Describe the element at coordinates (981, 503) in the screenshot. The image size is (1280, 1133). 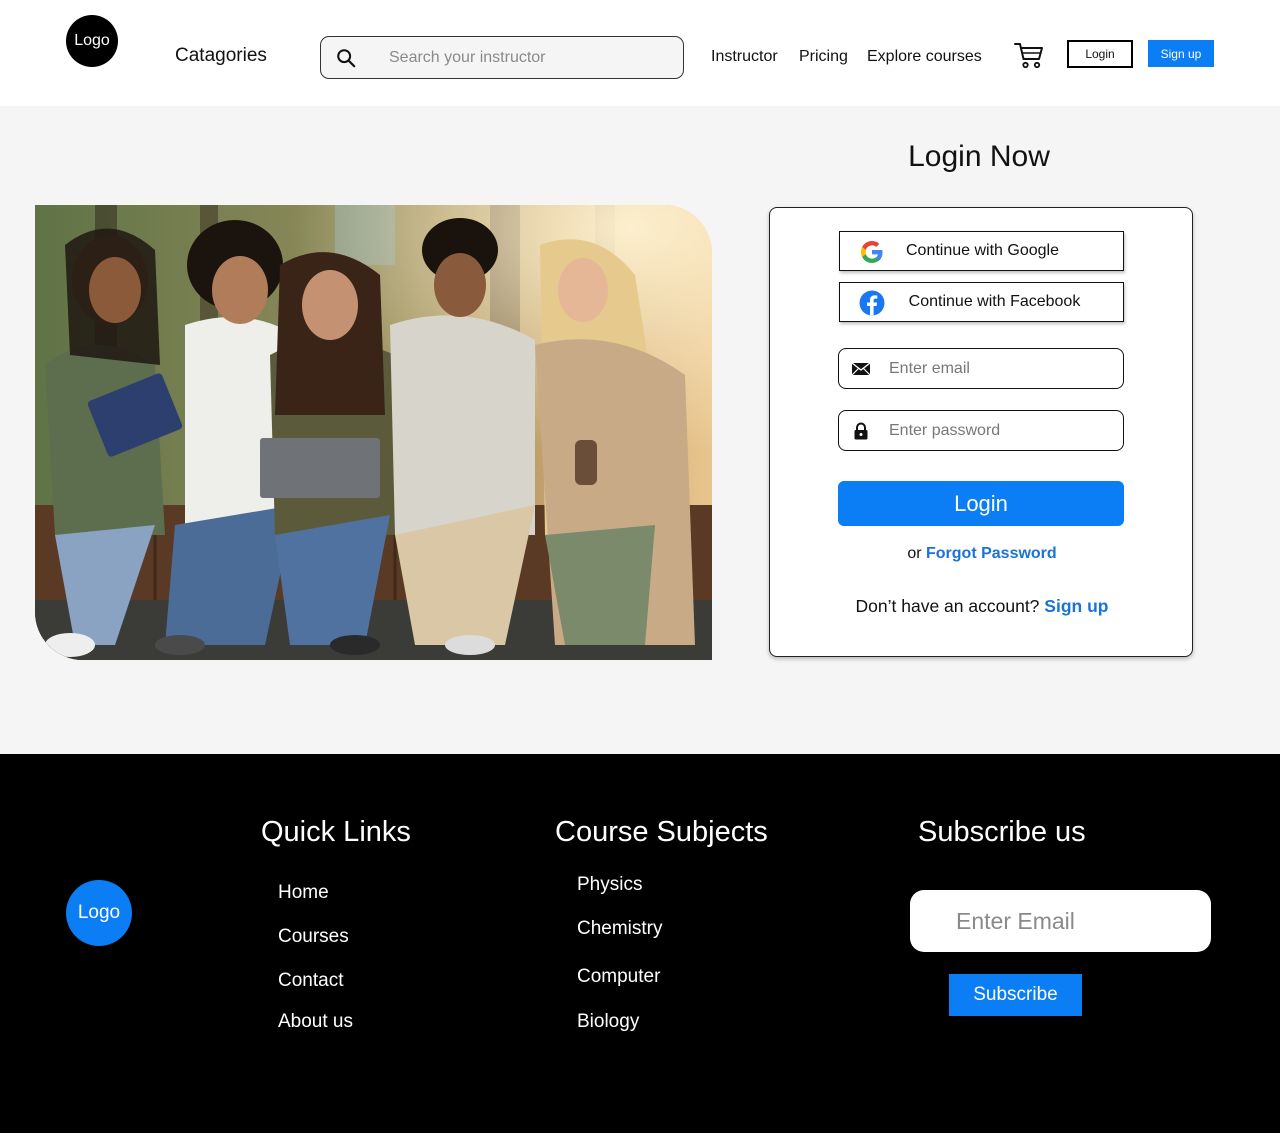
I see `login-submit-button: Login` at that location.